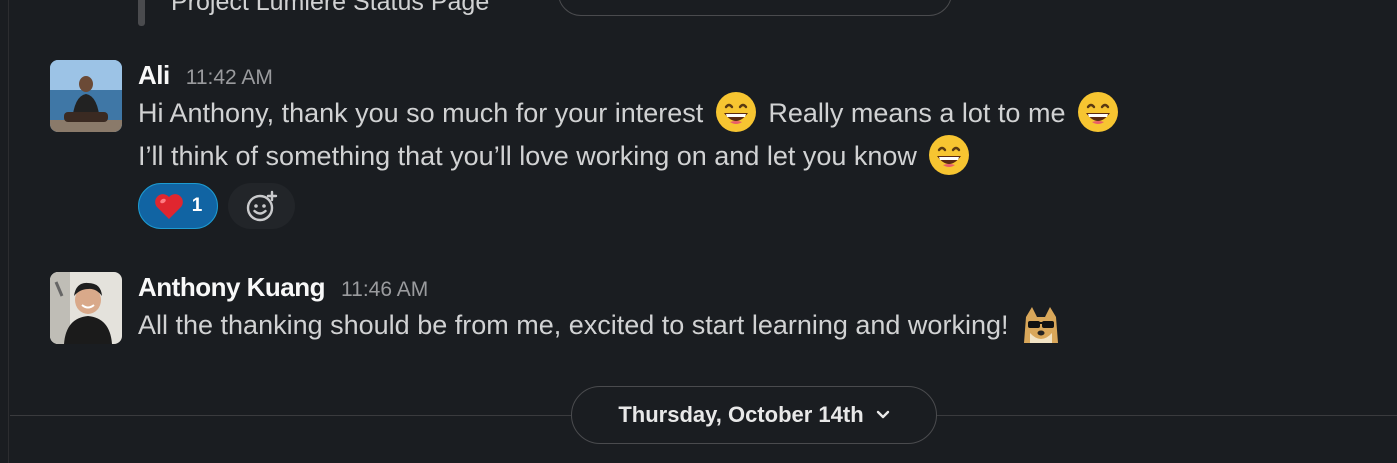 This screenshot has width=1397, height=463. What do you see at coordinates (1041, 324) in the screenshot?
I see `doge-sunglasses-icon` at bounding box center [1041, 324].